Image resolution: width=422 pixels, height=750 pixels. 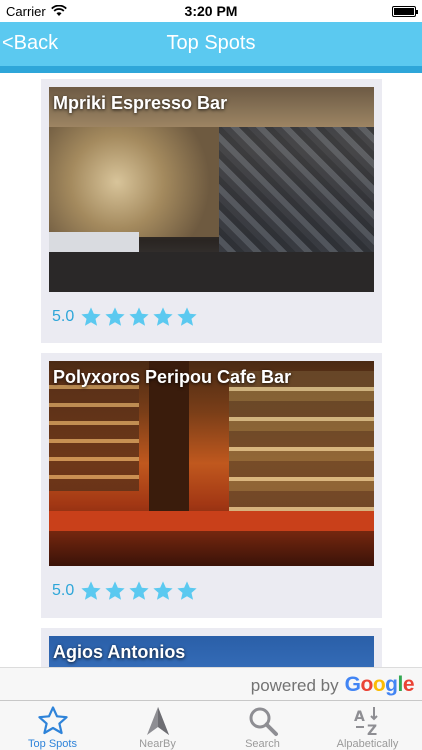 I want to click on google-attribution: powered by Google, so click(x=211, y=683).